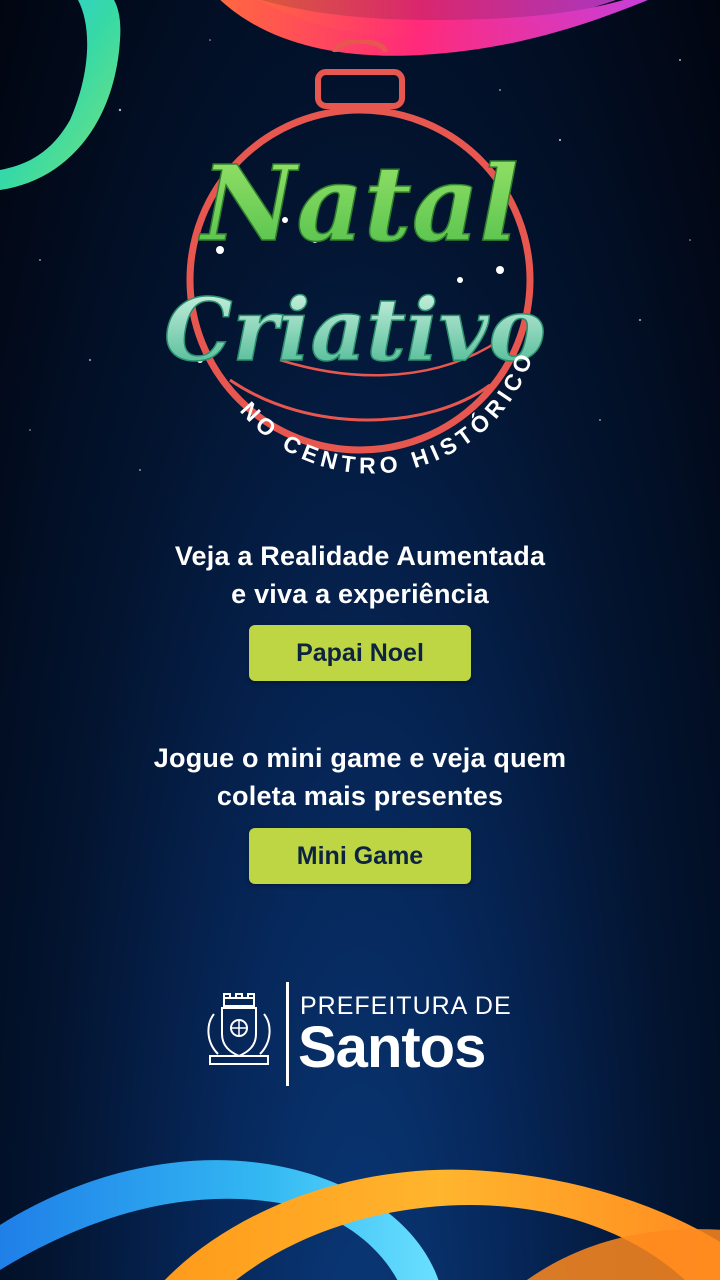  What do you see at coordinates (360, 653) in the screenshot?
I see `papai-noel-button: Papai Noel` at bounding box center [360, 653].